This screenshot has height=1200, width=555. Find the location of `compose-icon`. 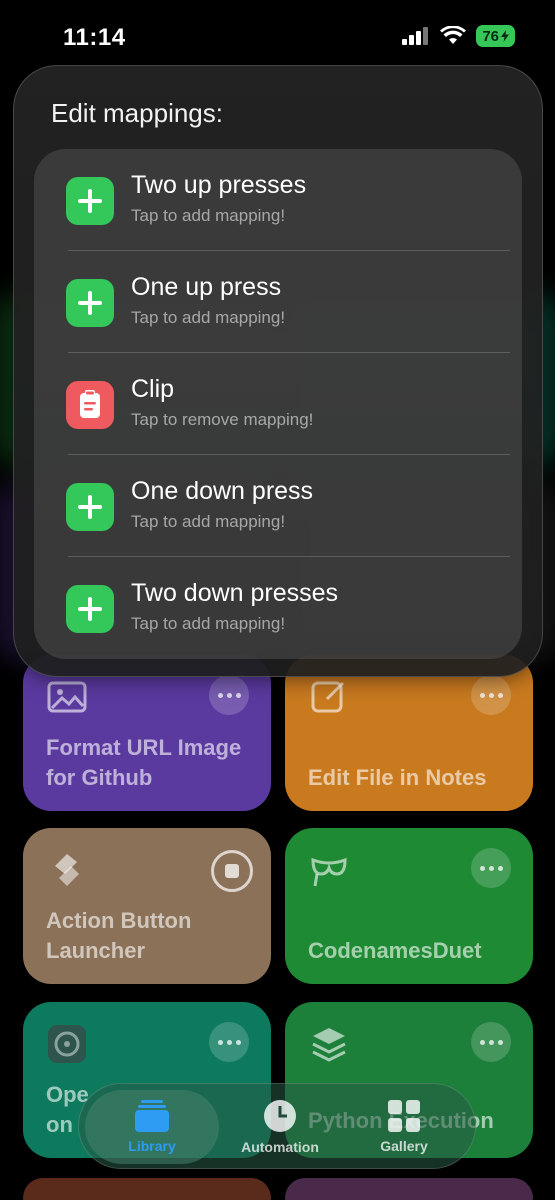

compose-icon is located at coordinates (328, 697).